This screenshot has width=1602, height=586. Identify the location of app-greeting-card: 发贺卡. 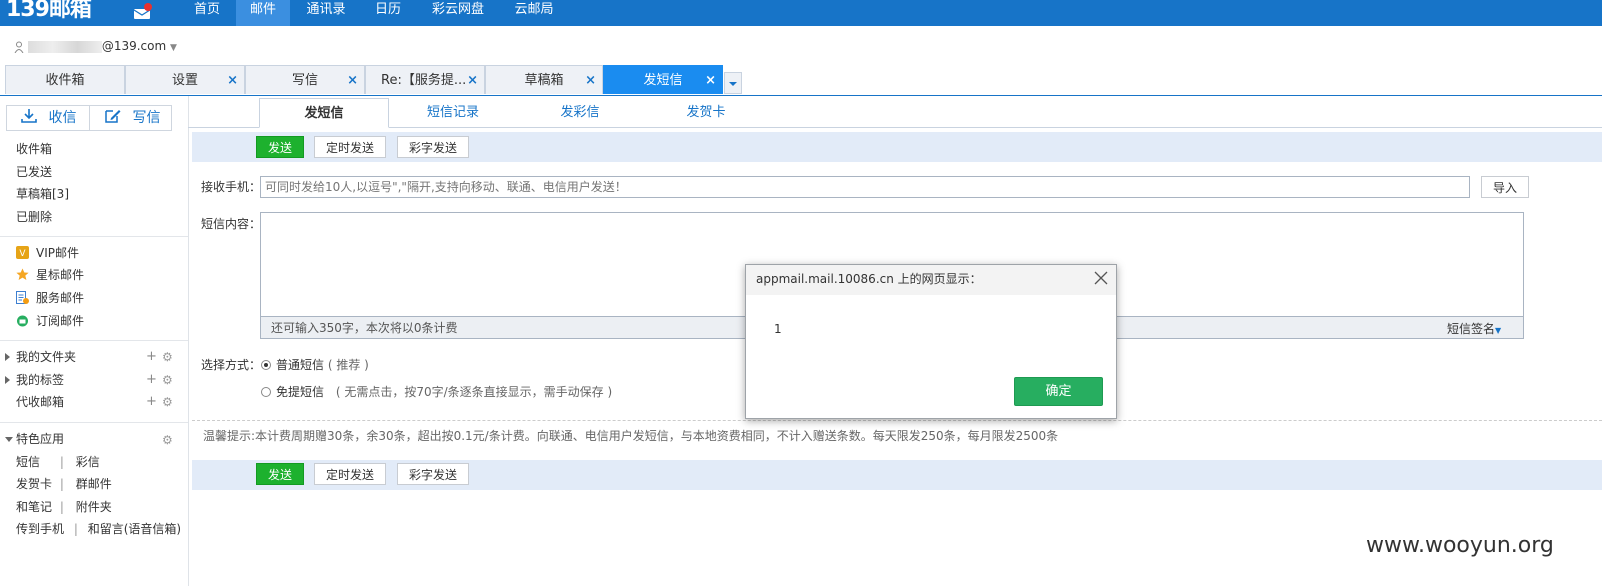
(34, 484).